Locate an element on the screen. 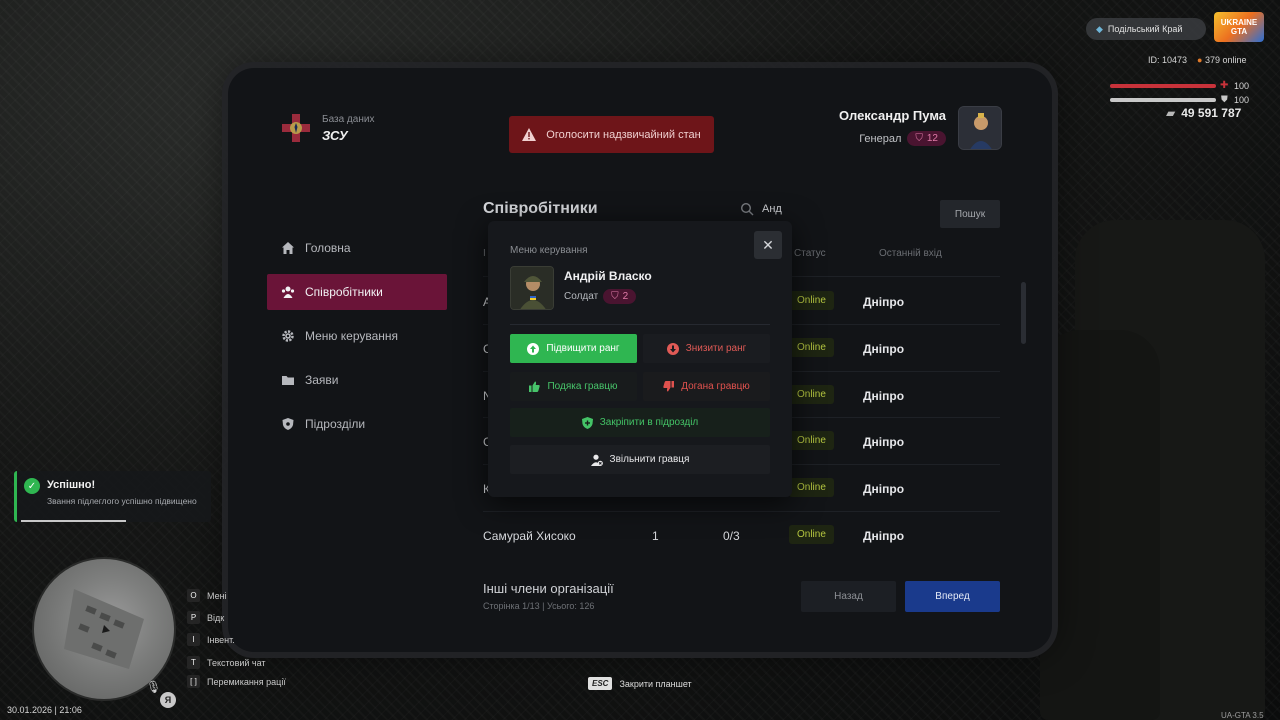 The image size is (1280, 720). demote-label: Знизити ранг is located at coordinates (716, 348).